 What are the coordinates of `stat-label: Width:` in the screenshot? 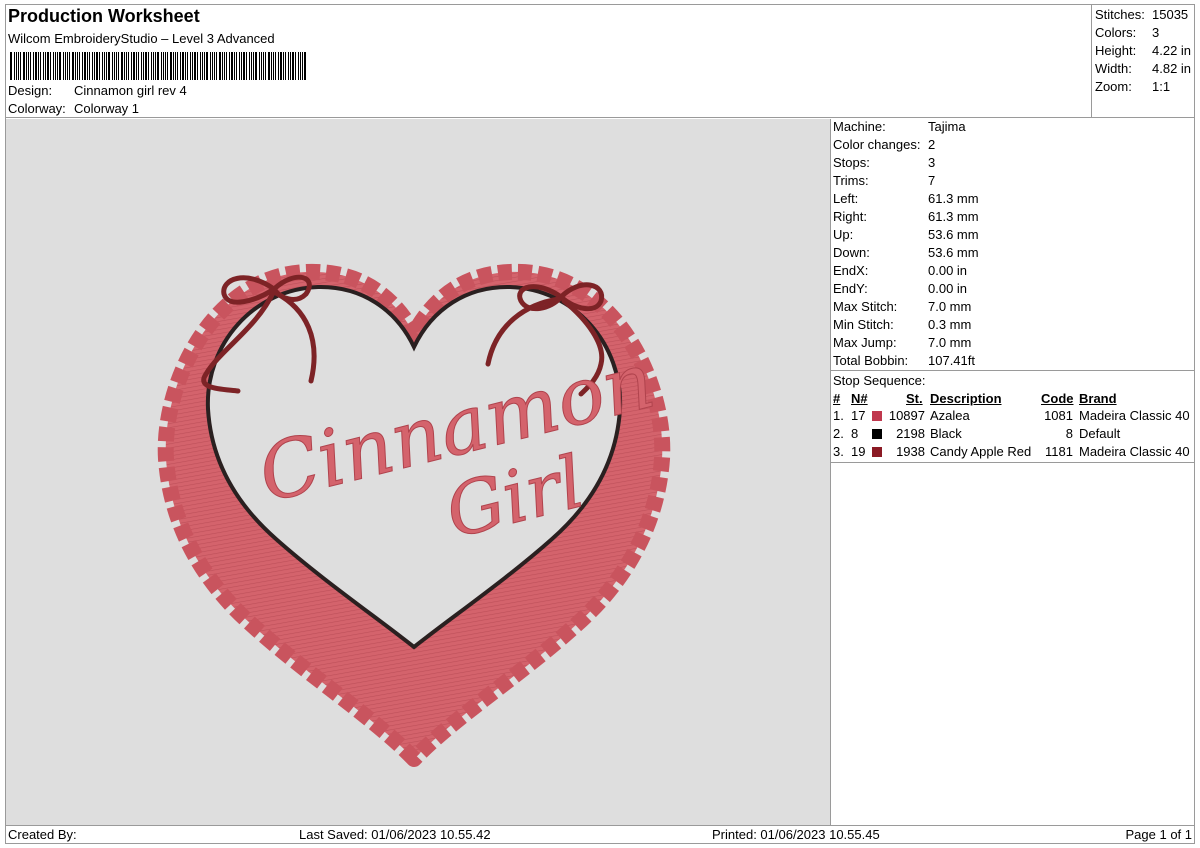 It's located at (1113, 68).